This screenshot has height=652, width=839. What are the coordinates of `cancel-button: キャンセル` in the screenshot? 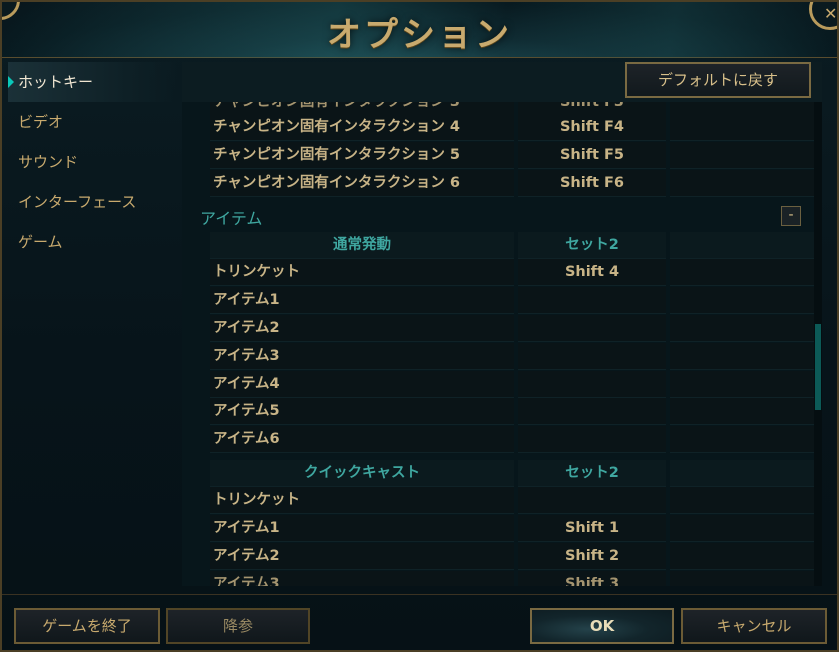 It's located at (754, 626).